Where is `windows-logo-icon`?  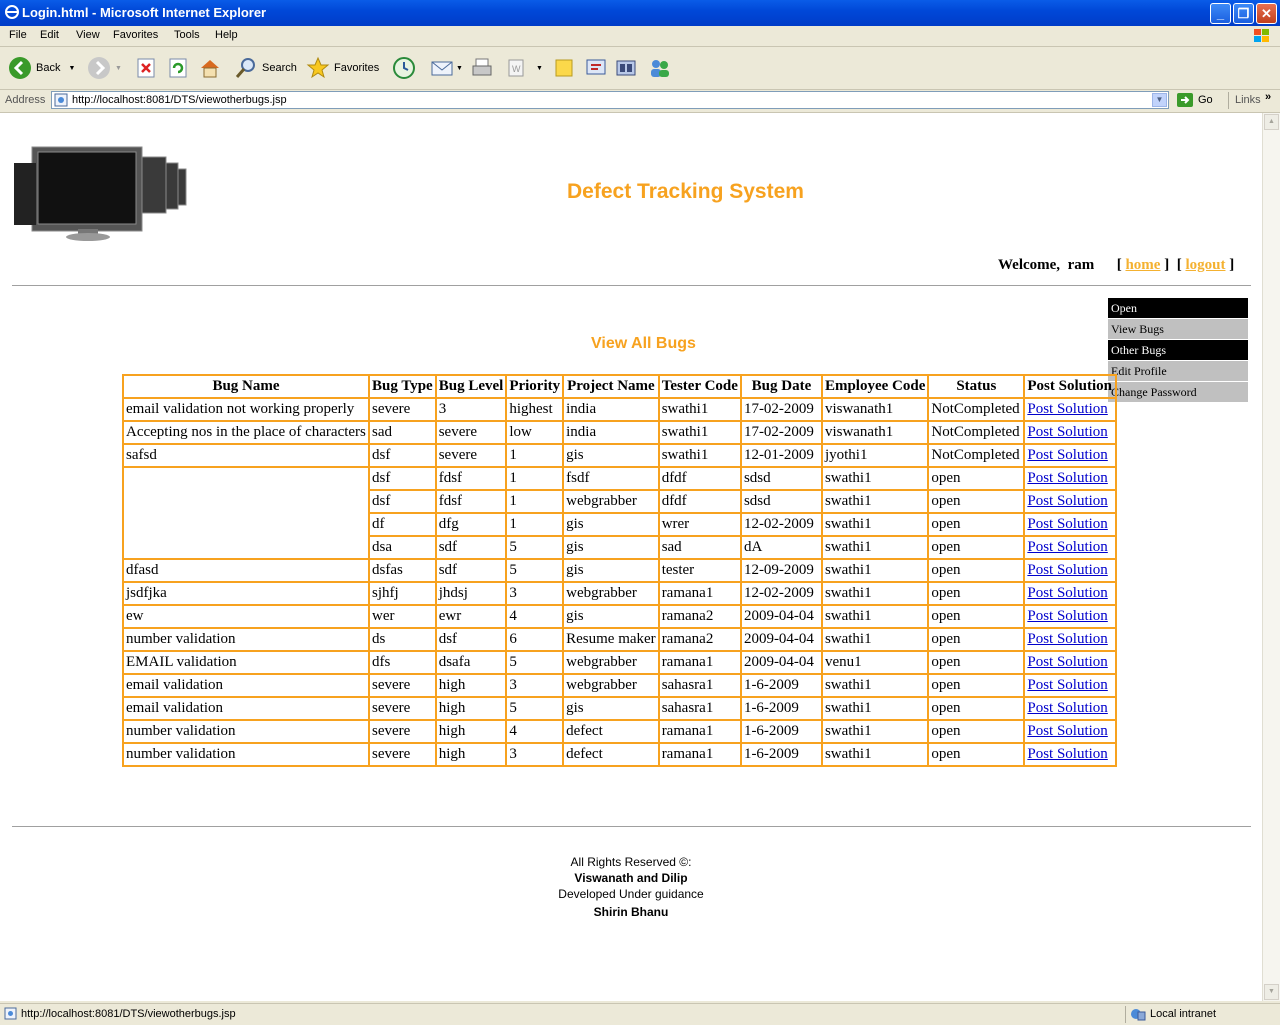 windows-logo-icon is located at coordinates (1261, 35).